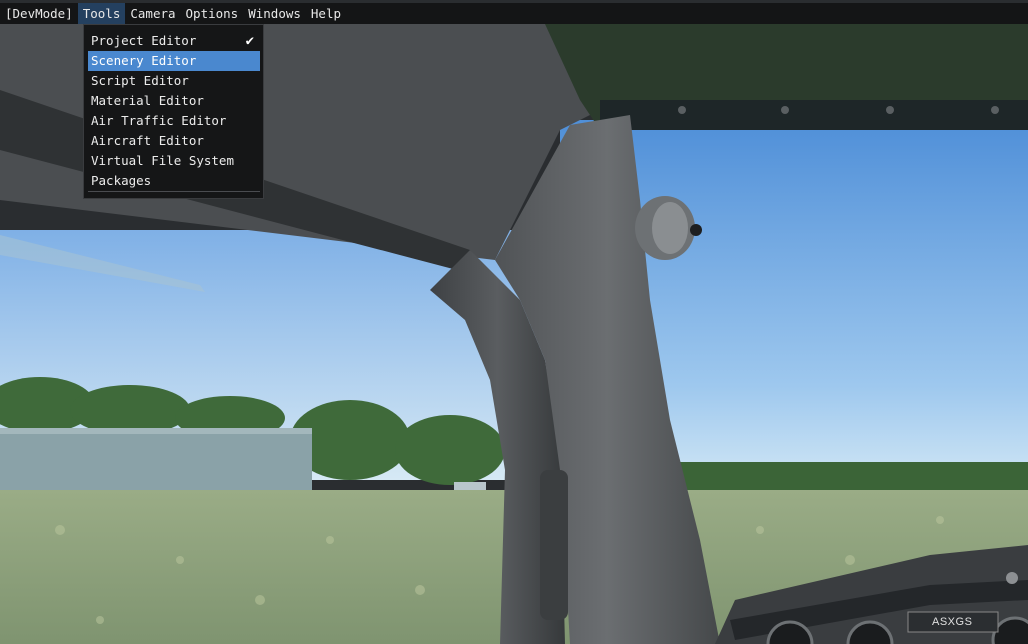 The image size is (1028, 644). Describe the element at coordinates (844, 476) in the screenshot. I see `treeline-right` at that location.